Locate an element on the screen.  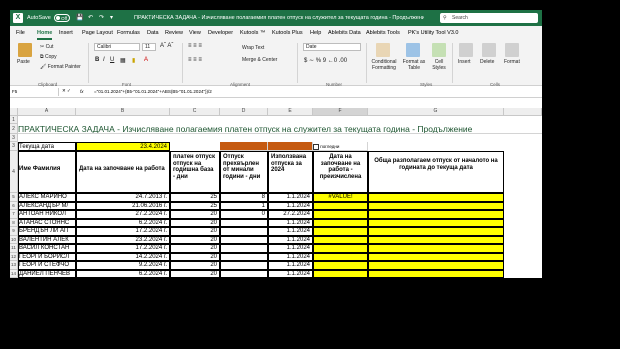
font-name-select: Calibri is located at coordinates (117, 47).